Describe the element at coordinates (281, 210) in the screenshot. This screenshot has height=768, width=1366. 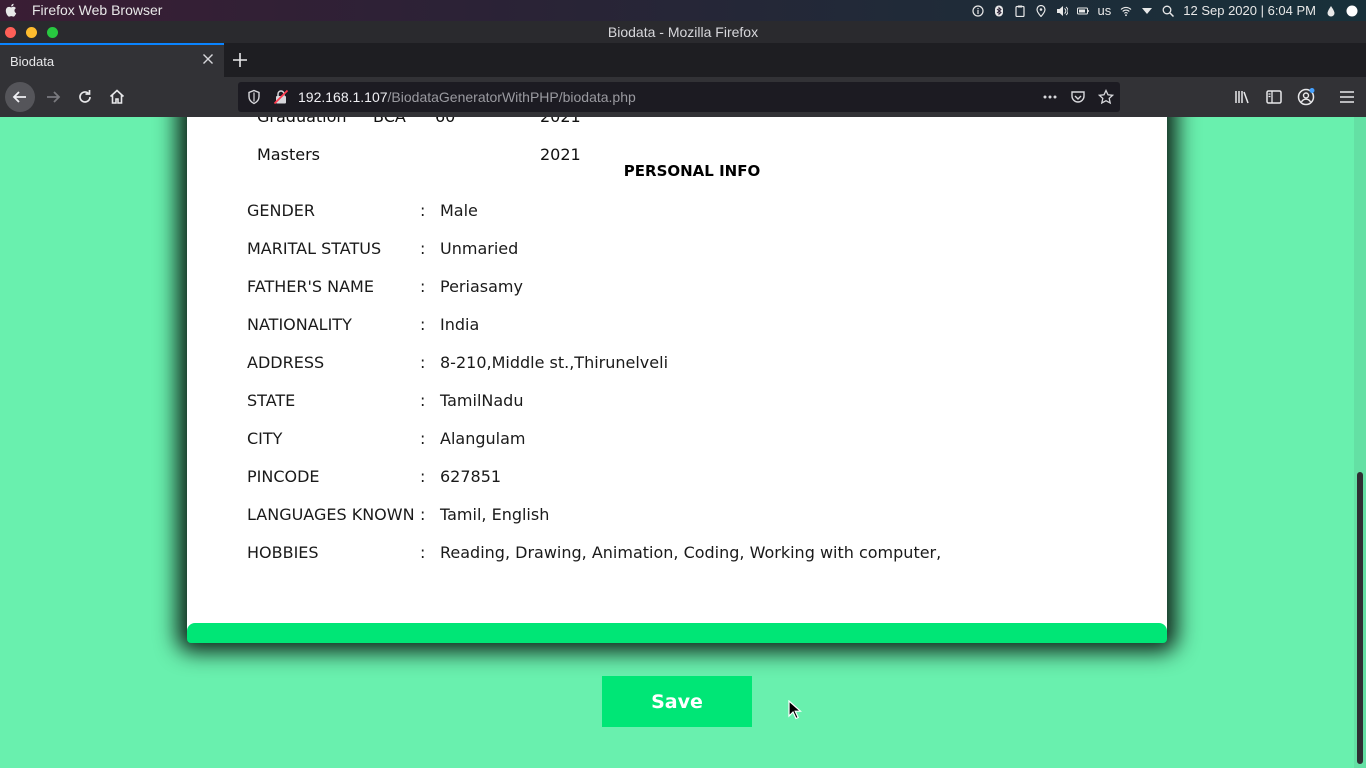
I see `info-key: GENDER` at that location.